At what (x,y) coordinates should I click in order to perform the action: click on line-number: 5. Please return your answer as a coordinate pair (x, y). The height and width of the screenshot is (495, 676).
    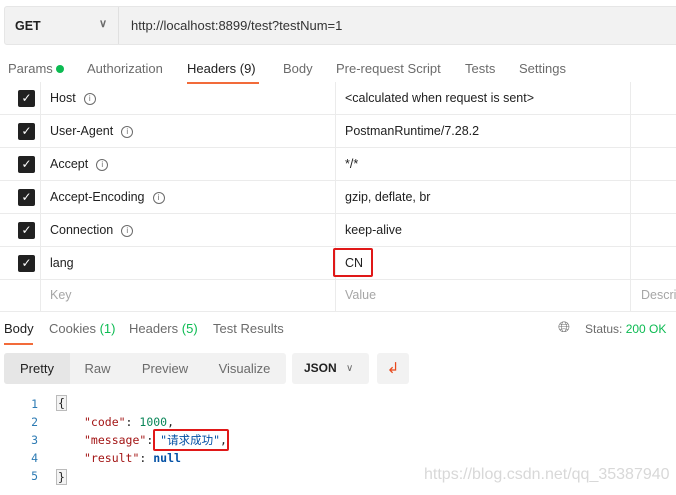
    Looking at the image, I should click on (34, 476).